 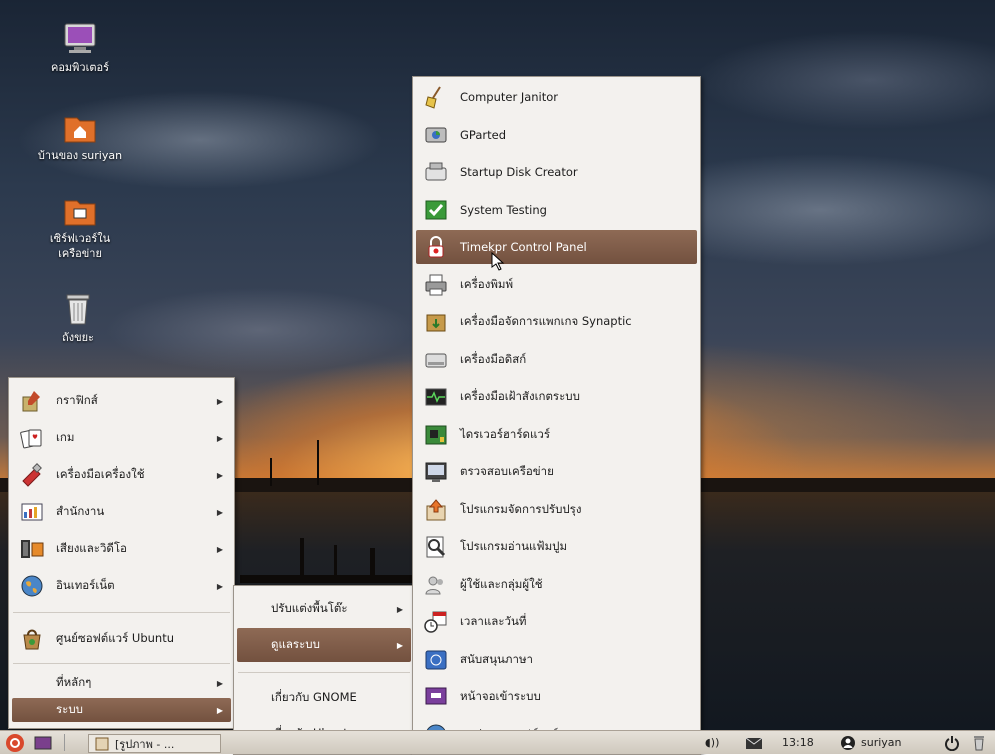 I want to click on printer-icon, so click(x=436, y=285).